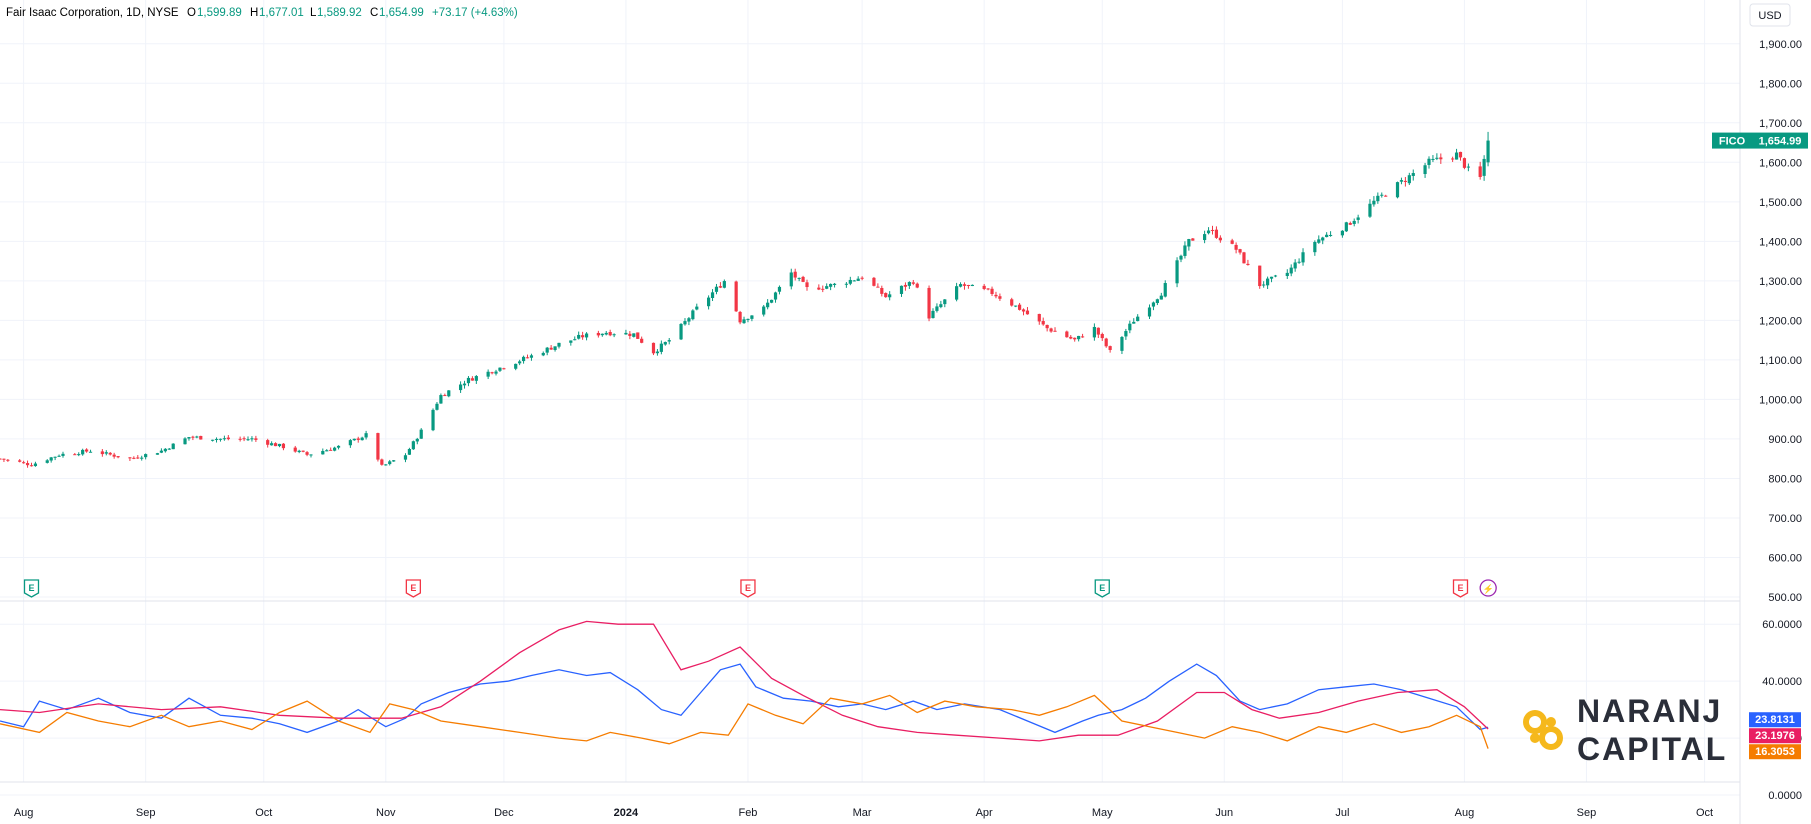 The height and width of the screenshot is (824, 1811). Describe the element at coordinates (1780, 203) in the screenshot. I see `price-tick-label: 1,500.00` at that location.